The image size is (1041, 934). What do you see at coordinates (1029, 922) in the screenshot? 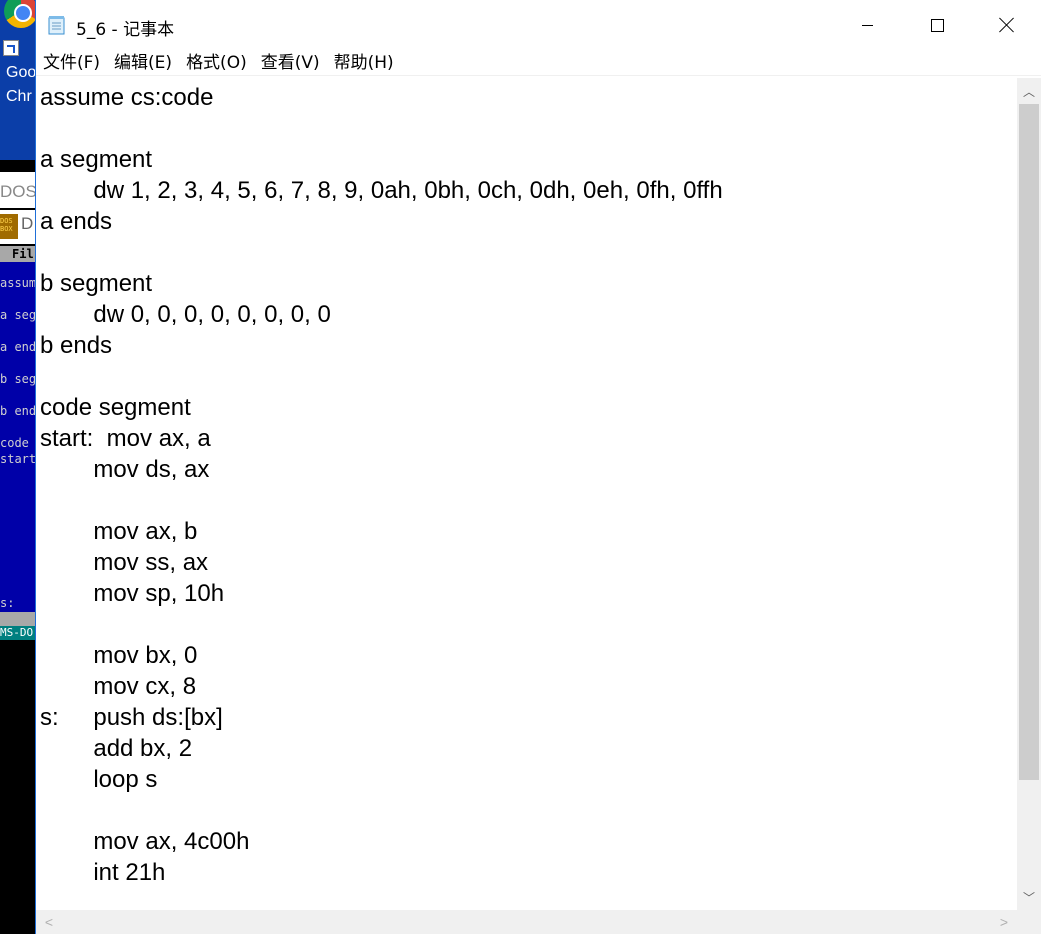
I see `scrollbar-corner` at bounding box center [1029, 922].